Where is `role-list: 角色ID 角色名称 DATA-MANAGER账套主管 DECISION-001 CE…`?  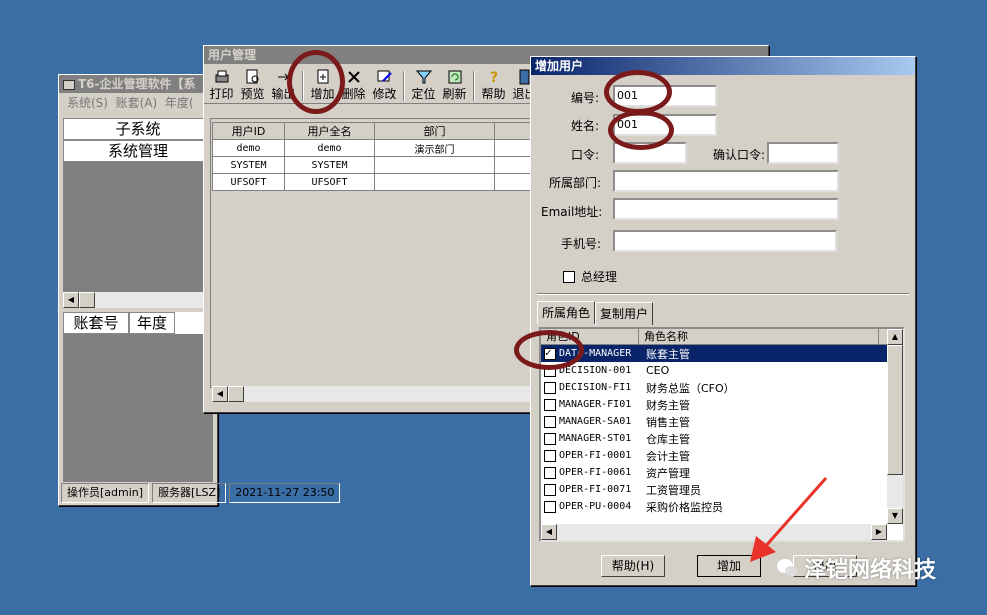 role-list: 角色ID 角色名称 DATA-MANAGER账套主管 DECISION-001 CE… is located at coordinates (722, 434).